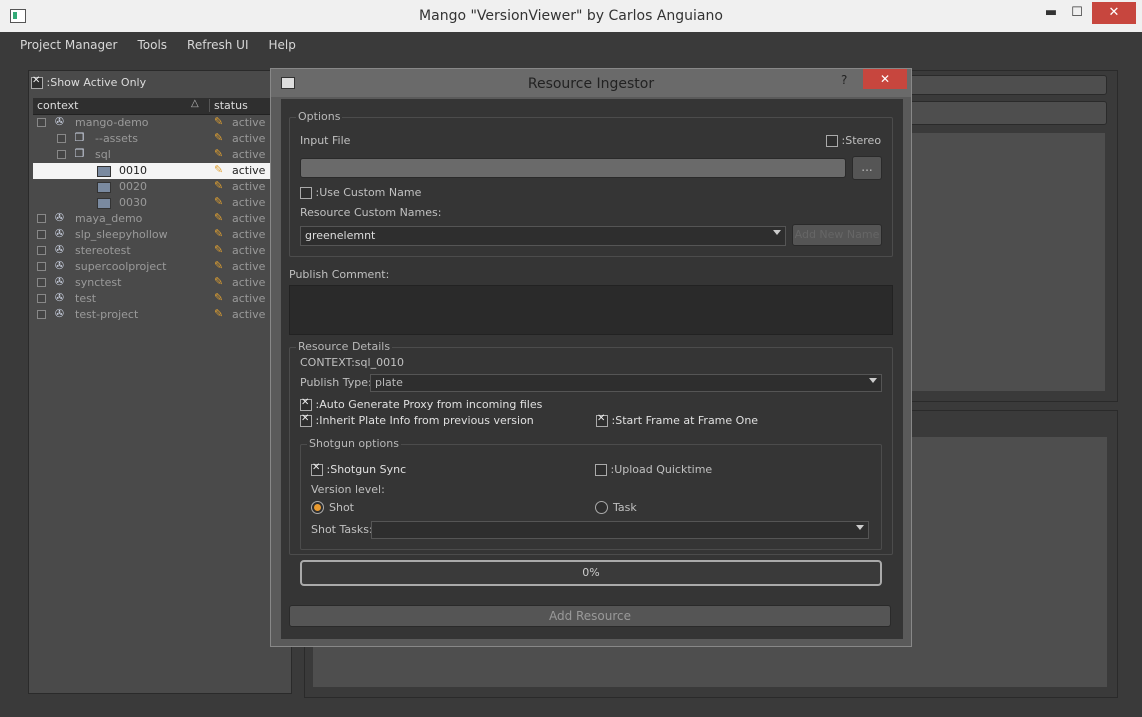 This screenshot has height=717, width=1142. I want to click on menu-project-manager: Project Manager, so click(68, 43).